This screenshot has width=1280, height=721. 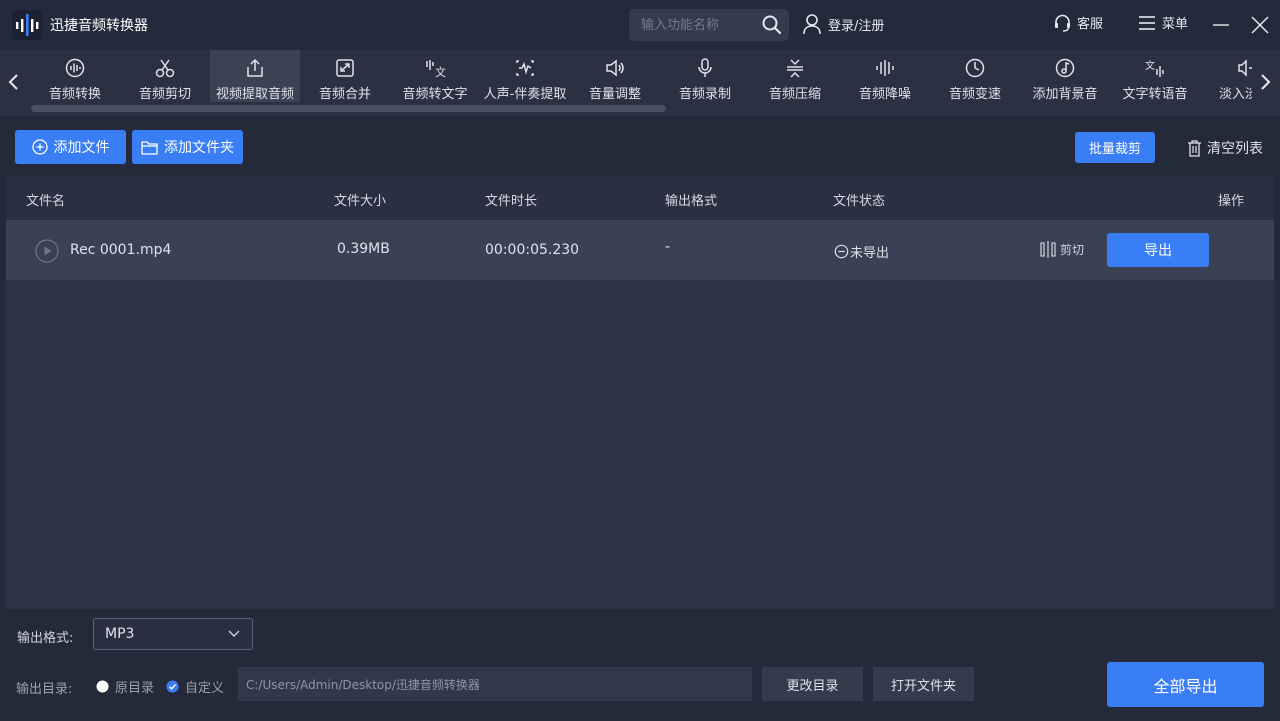 I want to click on output-path-field, so click(x=495, y=684).